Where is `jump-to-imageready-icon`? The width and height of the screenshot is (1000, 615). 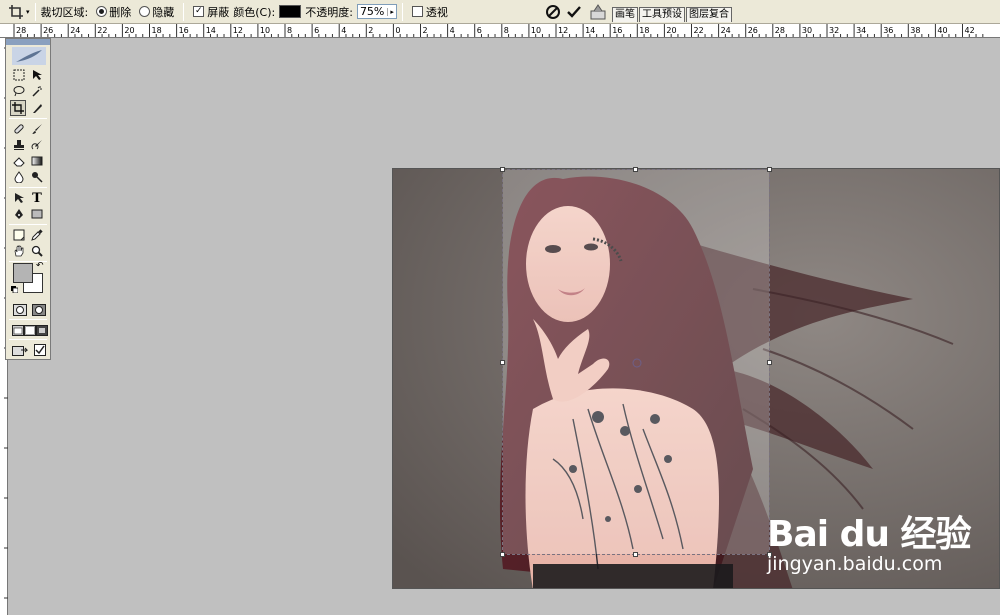 jump-to-imageready-icon is located at coordinates (20, 350).